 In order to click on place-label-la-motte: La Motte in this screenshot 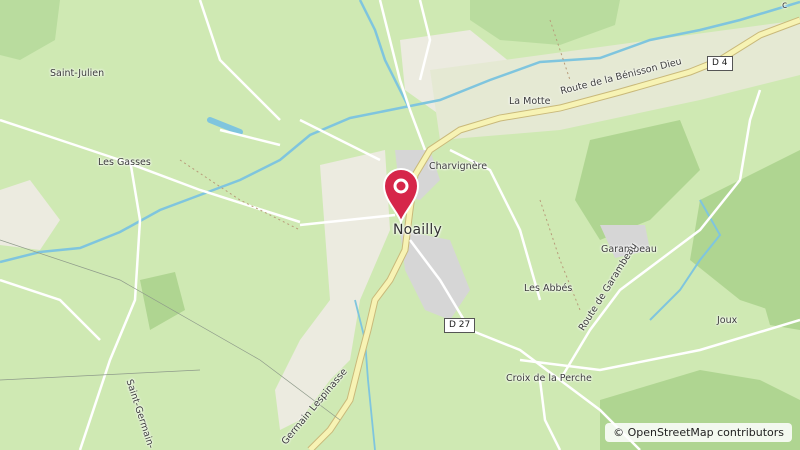, I will do `click(529, 101)`.